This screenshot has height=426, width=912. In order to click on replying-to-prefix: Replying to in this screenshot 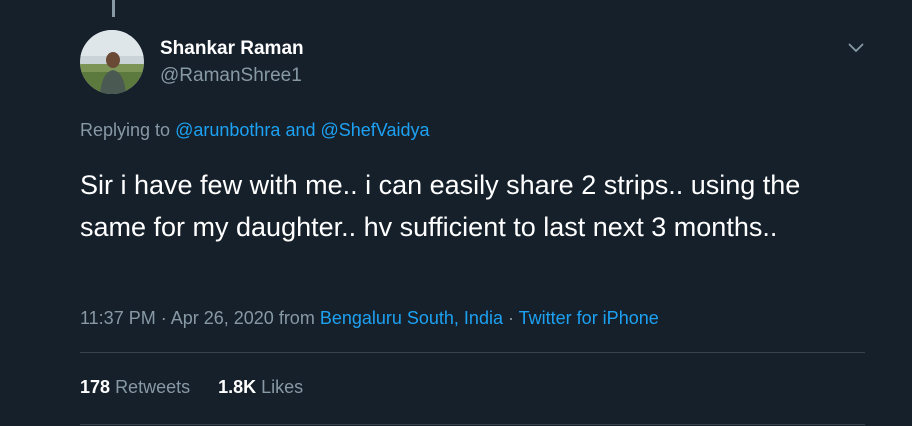, I will do `click(125, 130)`.